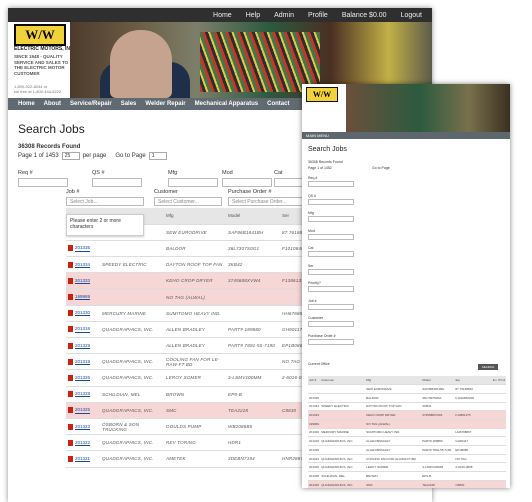 This screenshot has width=532, height=502. Describe the element at coordinates (40, 35) in the screenshot. I see `company-logo: W/W` at that location.